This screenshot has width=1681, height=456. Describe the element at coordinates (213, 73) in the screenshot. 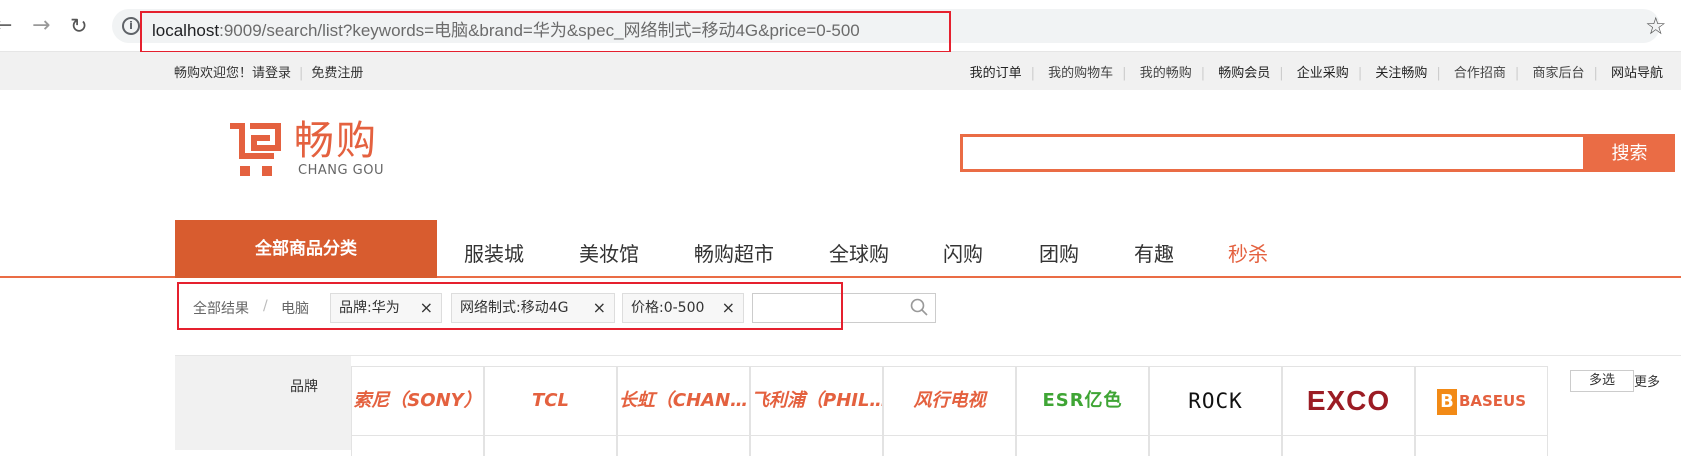

I see `welcome-text: 畅购欢迎您！` at that location.